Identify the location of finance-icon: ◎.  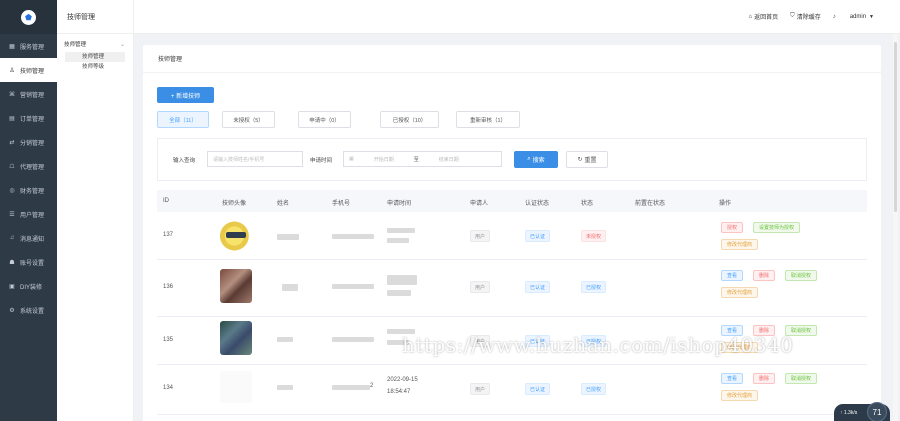
(12, 190).